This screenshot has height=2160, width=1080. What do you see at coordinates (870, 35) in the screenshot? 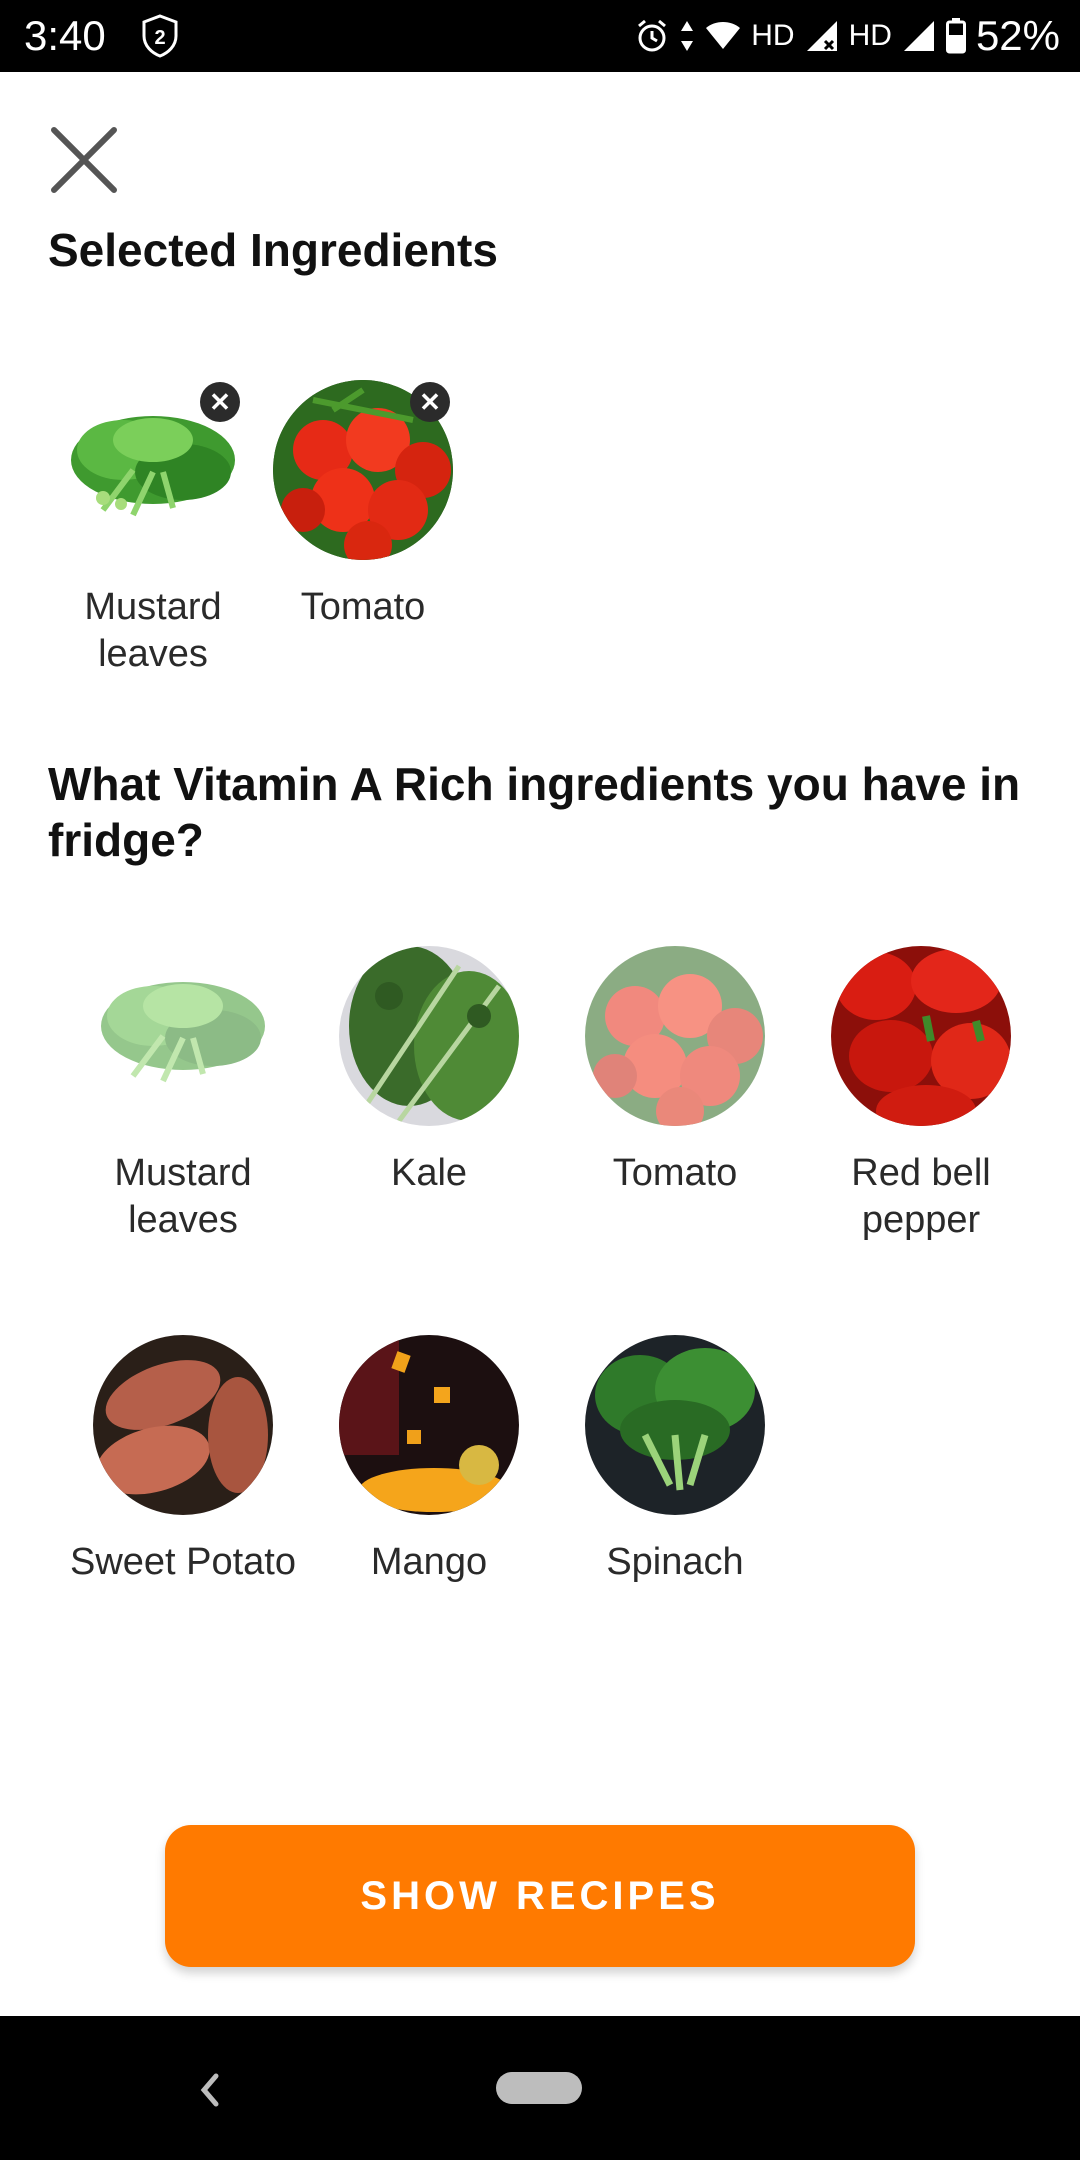
I see `network-type-2: HD` at bounding box center [870, 35].